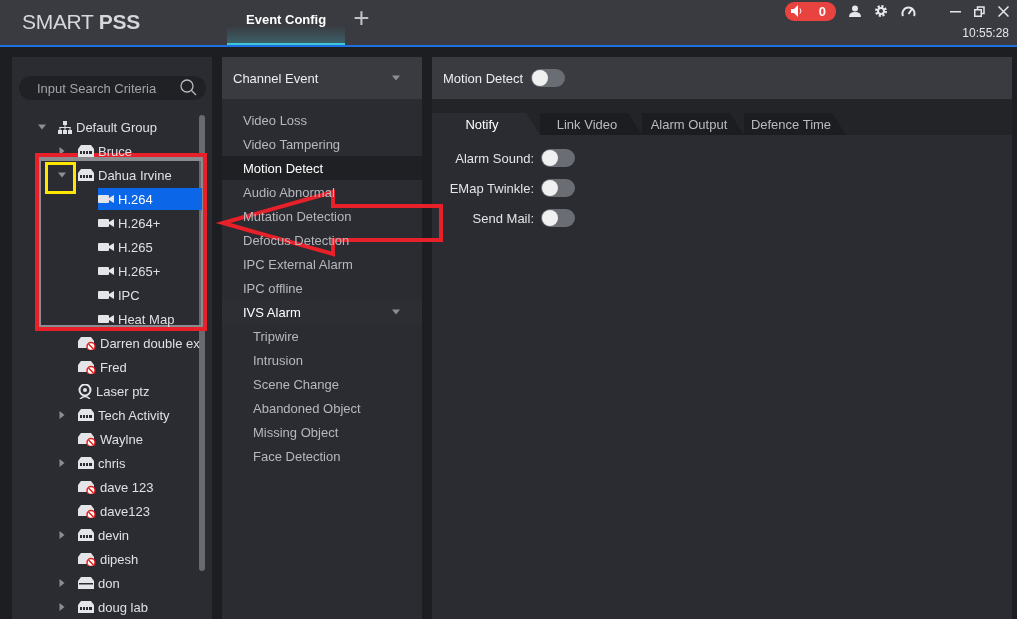  What do you see at coordinates (202, 343) in the screenshot?
I see `scrollbar` at bounding box center [202, 343].